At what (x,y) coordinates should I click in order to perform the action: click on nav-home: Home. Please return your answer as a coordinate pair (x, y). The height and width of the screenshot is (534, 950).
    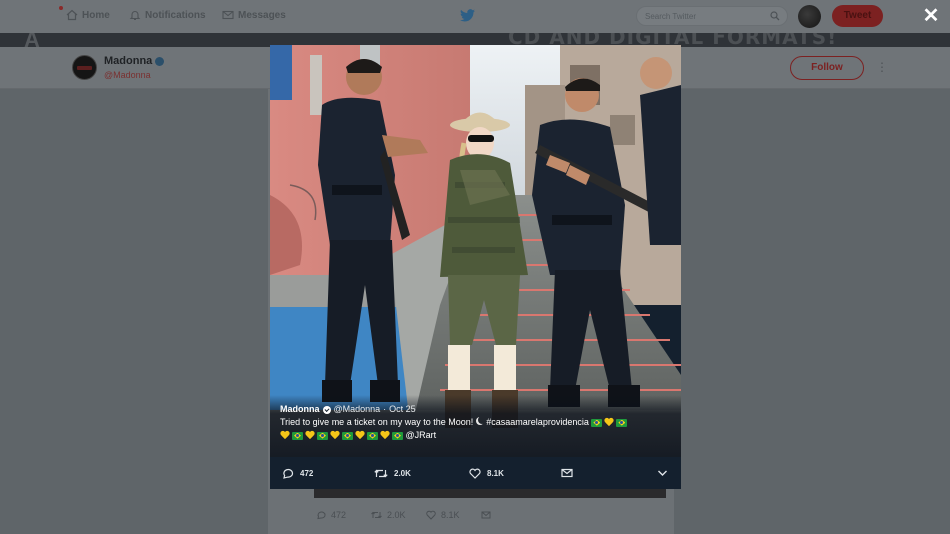
    Looking at the image, I should click on (88, 15).